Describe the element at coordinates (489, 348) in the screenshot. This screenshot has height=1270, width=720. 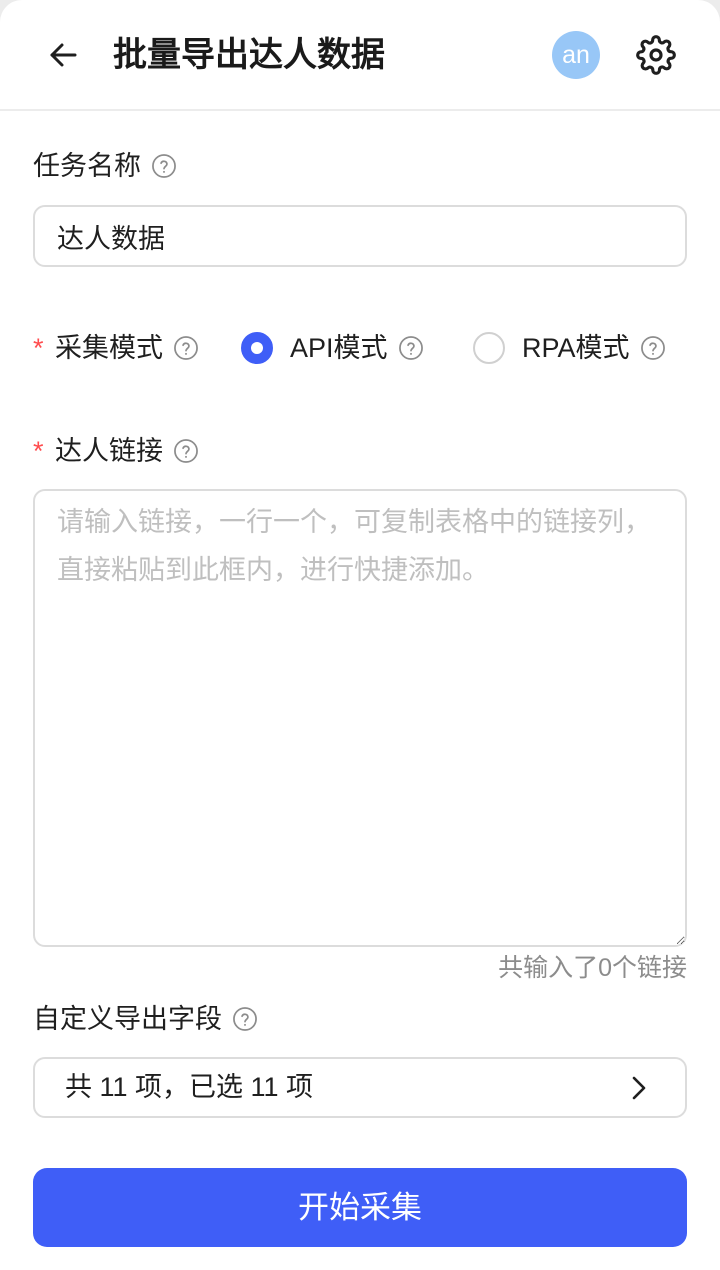
I see `radio-rpa` at that location.